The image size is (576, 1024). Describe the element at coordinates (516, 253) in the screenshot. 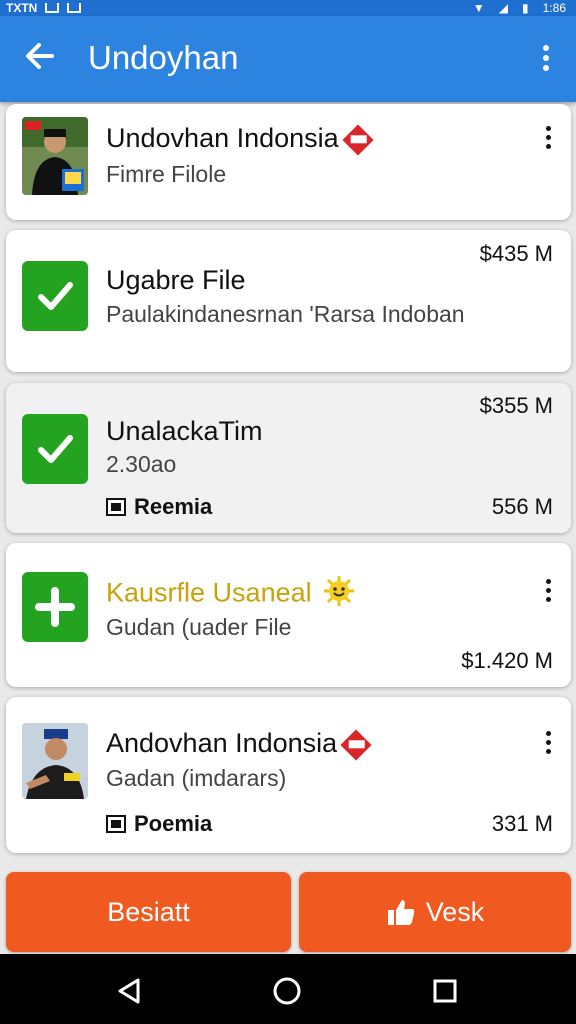

I see `item-price: $435 M` at that location.